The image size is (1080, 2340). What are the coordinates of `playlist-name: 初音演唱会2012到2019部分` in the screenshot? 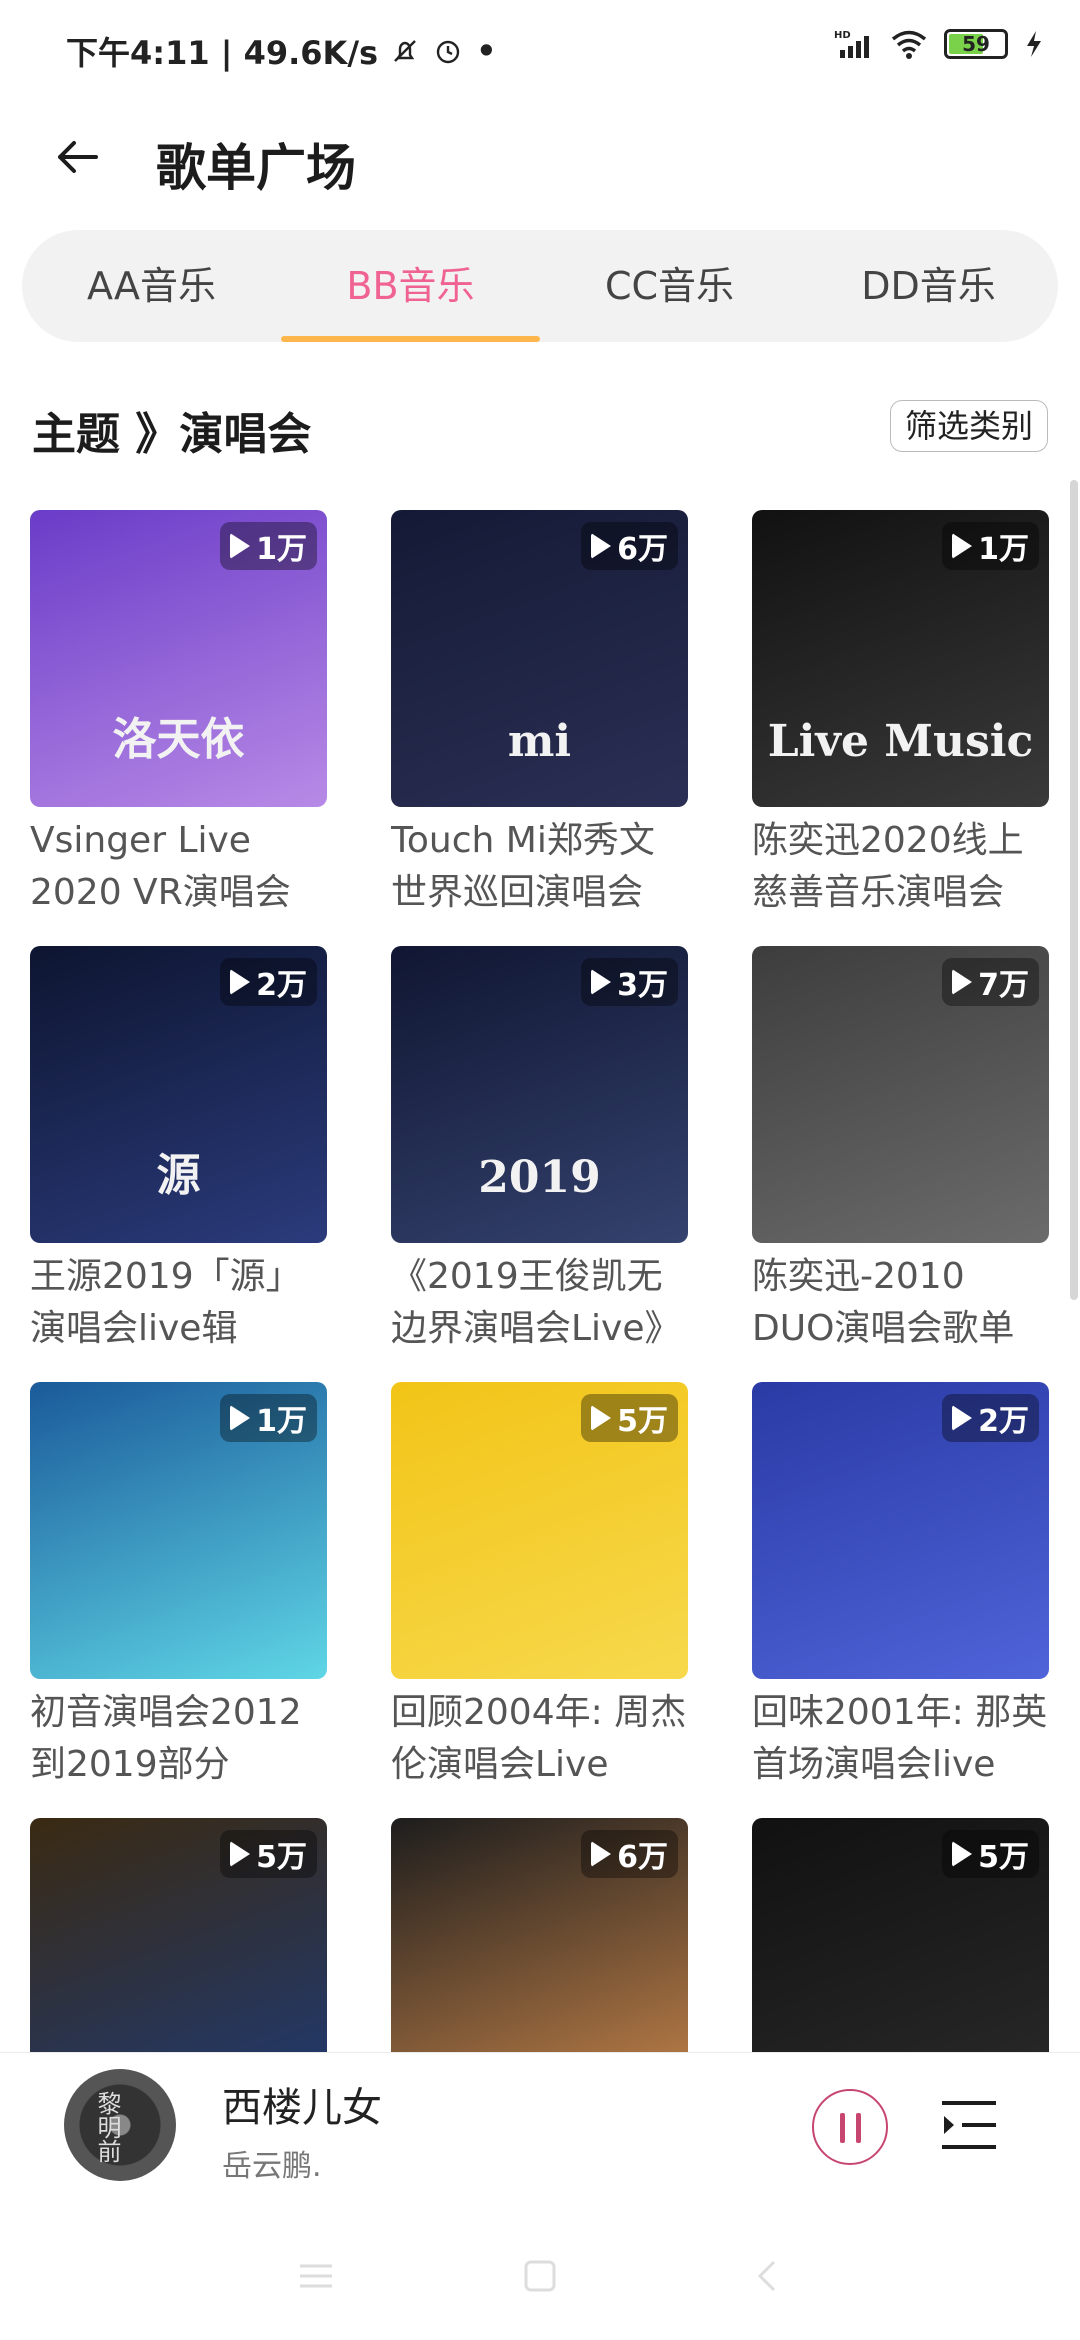 It's located at (178, 1739).